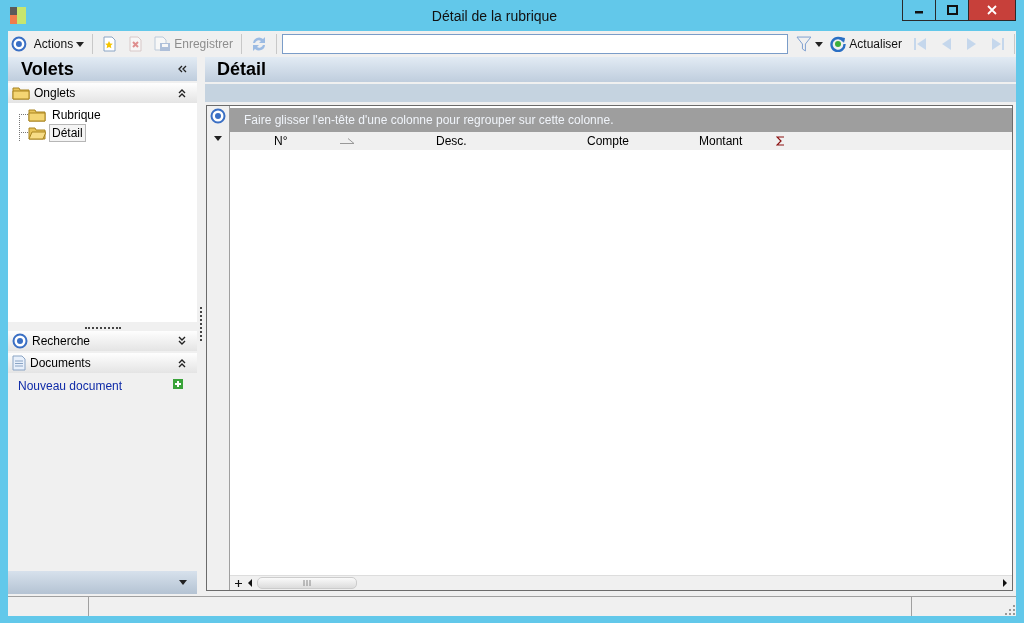 Image resolution: width=1024 pixels, height=623 pixels. Describe the element at coordinates (497, 141) in the screenshot. I see `column-header: Desc.` at that location.